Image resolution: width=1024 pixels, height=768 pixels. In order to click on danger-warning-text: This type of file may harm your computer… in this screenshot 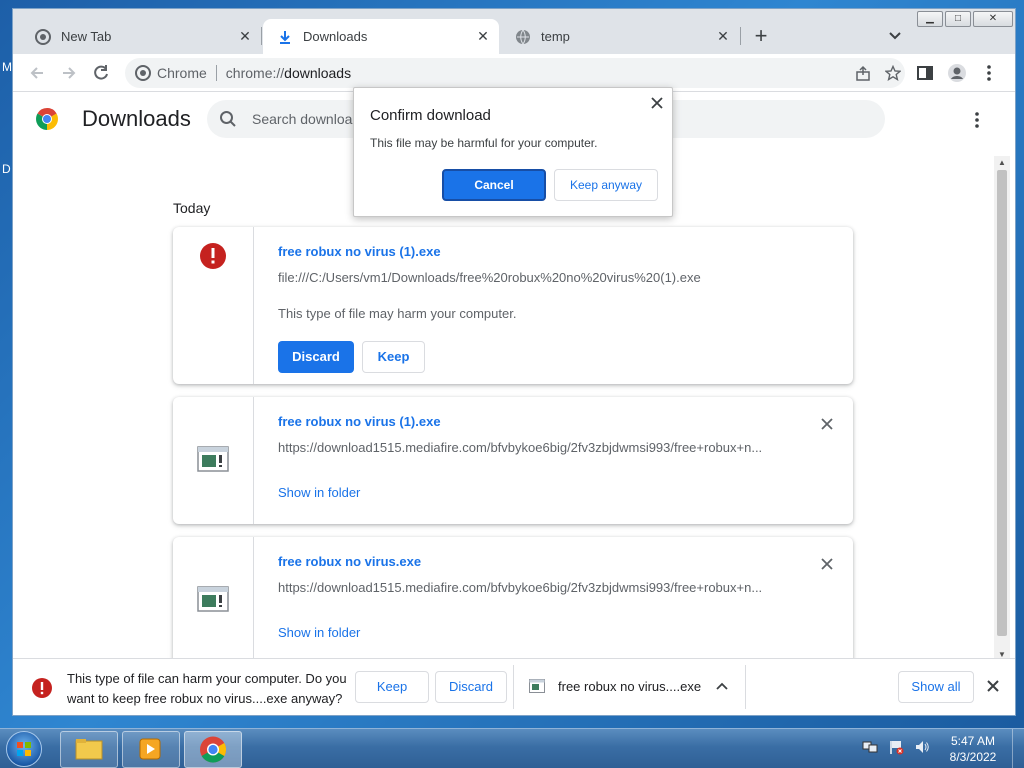, I will do `click(397, 313)`.